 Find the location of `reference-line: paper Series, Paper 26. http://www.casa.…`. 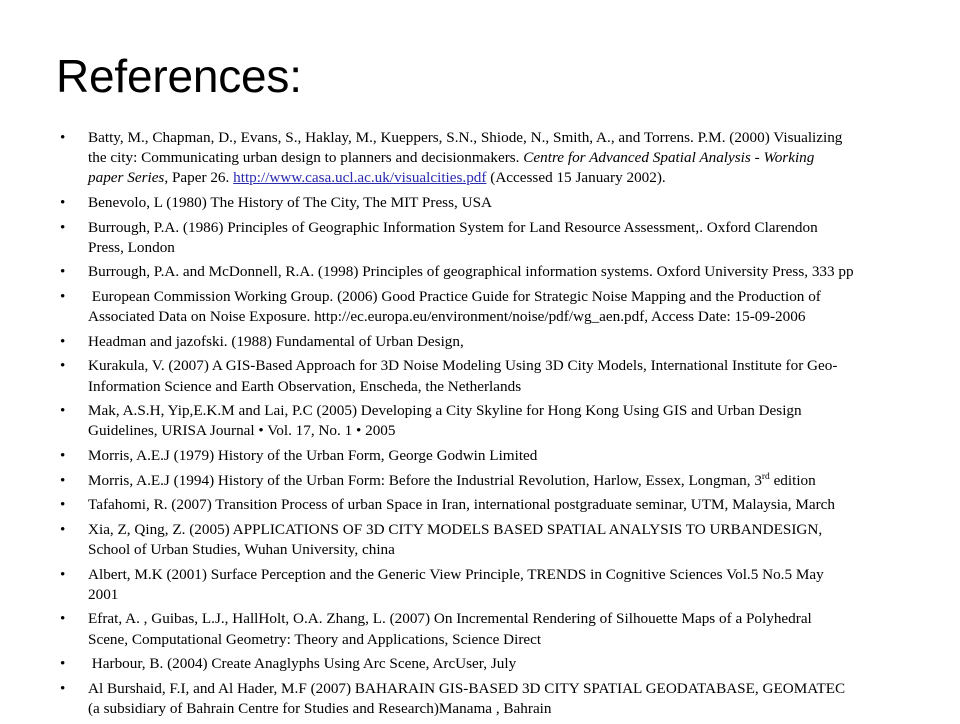

reference-line: paper Series, Paper 26. http://www.casa.… is located at coordinates (507, 178).